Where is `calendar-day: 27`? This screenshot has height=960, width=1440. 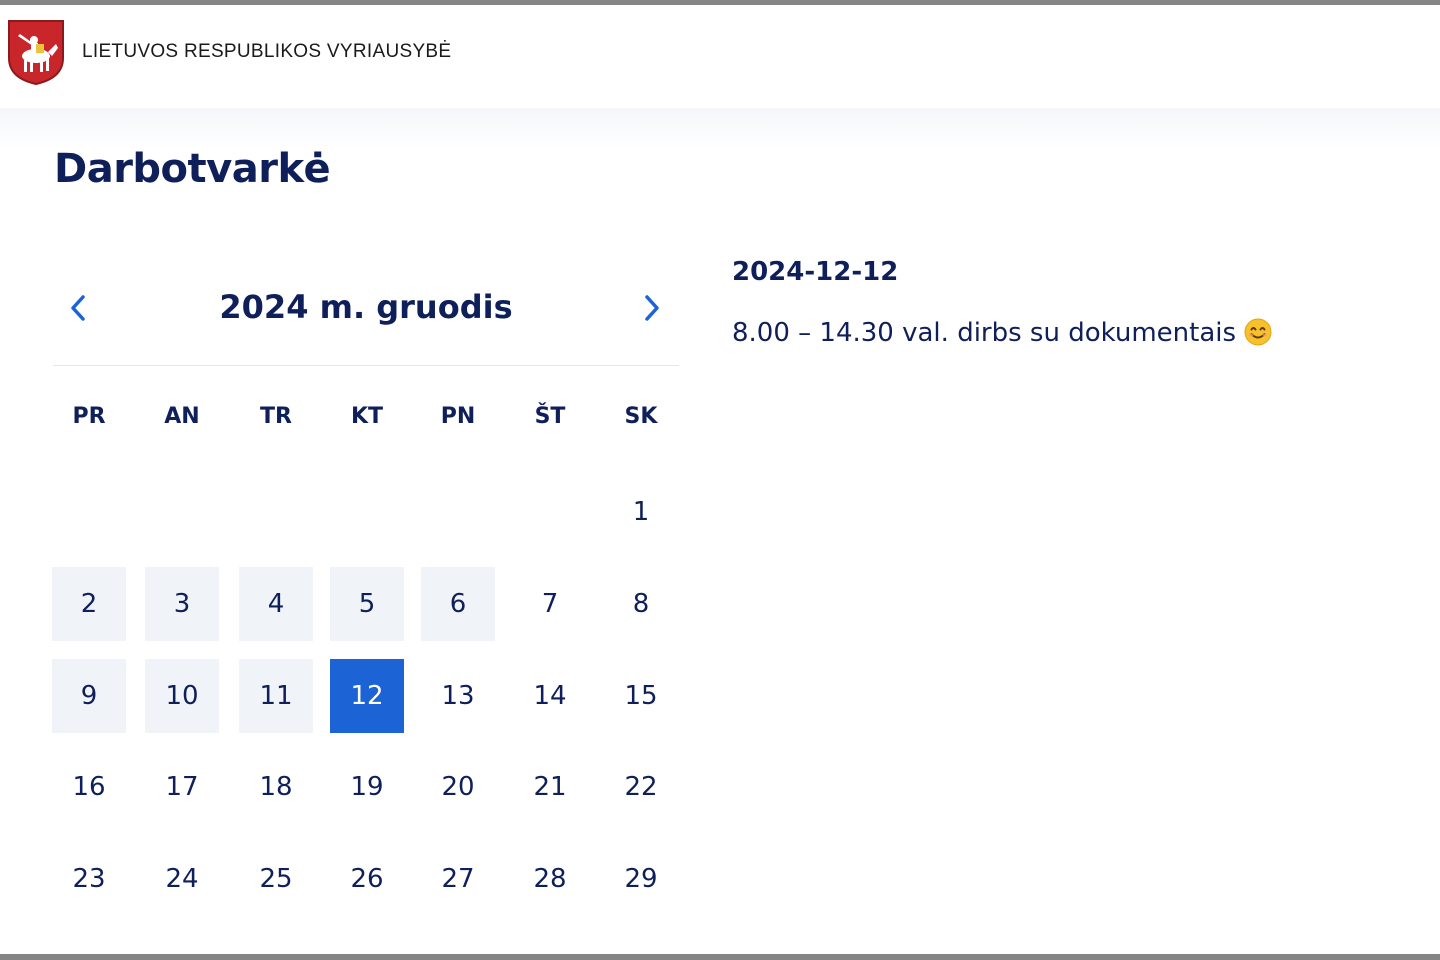 calendar-day: 27 is located at coordinates (458, 879).